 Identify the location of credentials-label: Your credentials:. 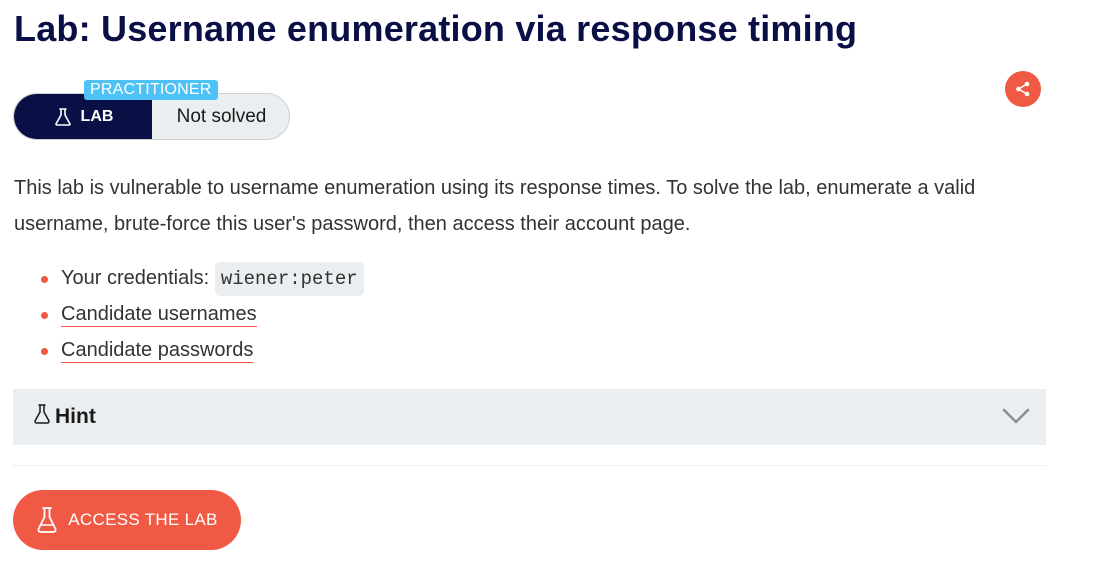
(135, 278).